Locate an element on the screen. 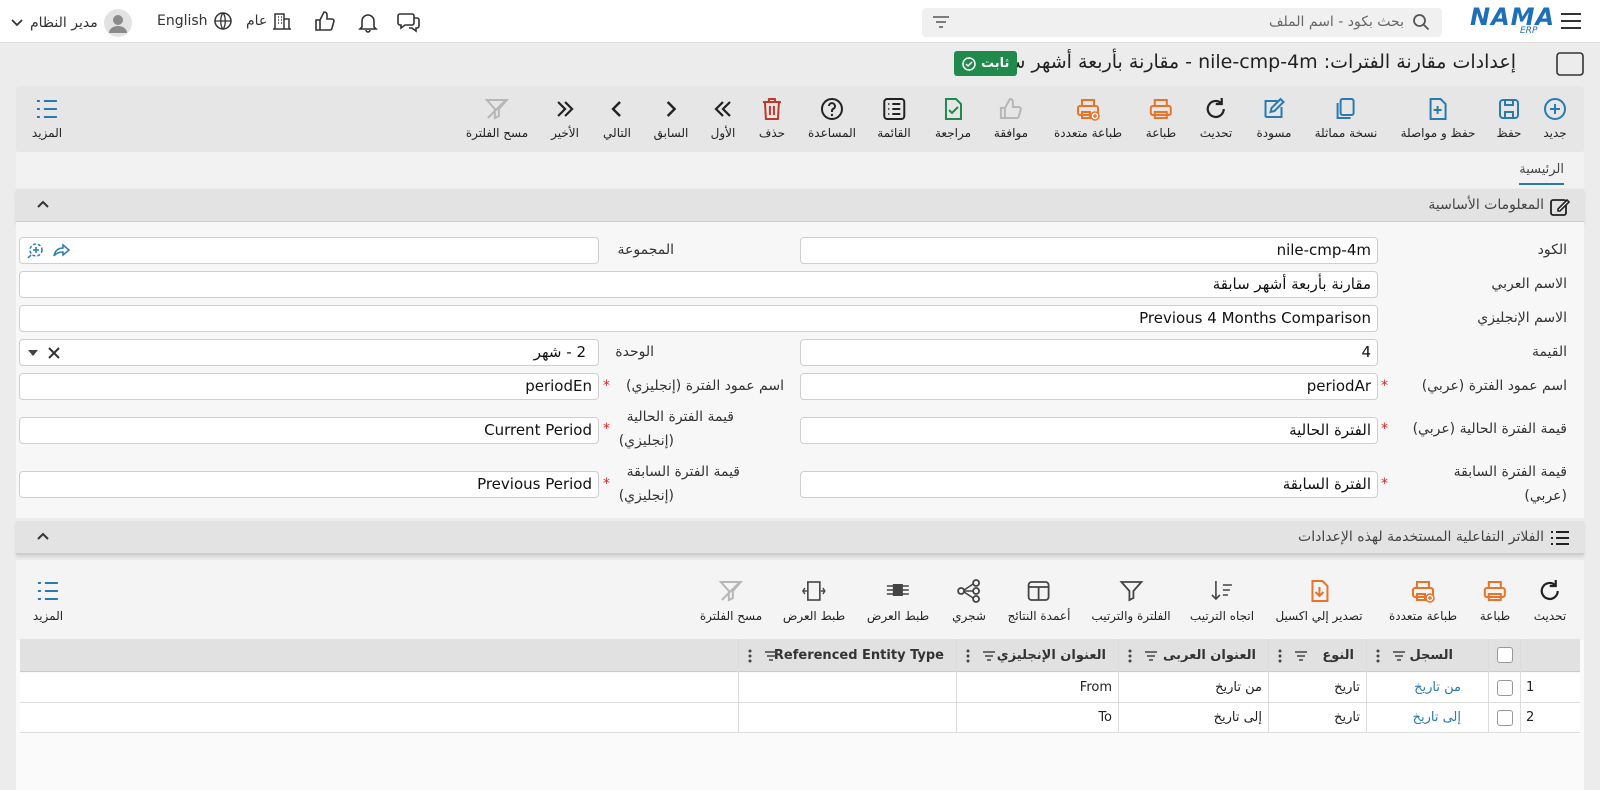 The width and height of the screenshot is (1600, 790). grid-more-button: المزيد is located at coordinates (48, 600).